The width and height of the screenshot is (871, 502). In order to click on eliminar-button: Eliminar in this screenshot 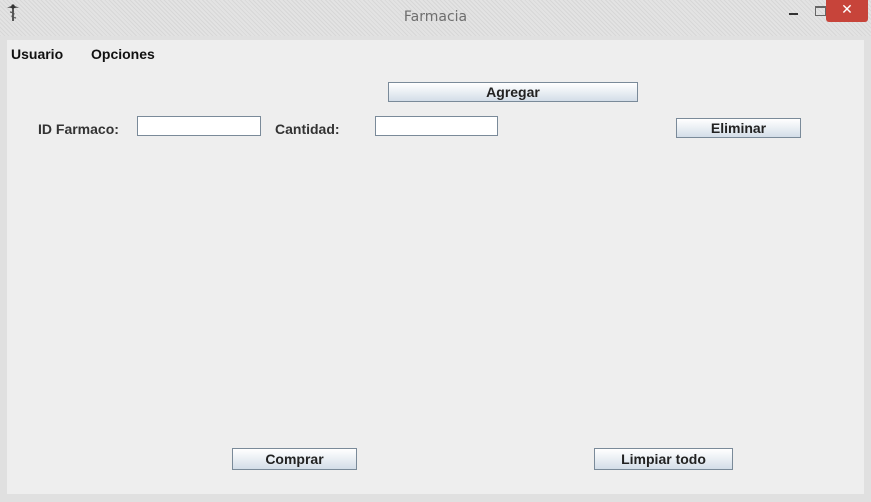, I will do `click(738, 128)`.